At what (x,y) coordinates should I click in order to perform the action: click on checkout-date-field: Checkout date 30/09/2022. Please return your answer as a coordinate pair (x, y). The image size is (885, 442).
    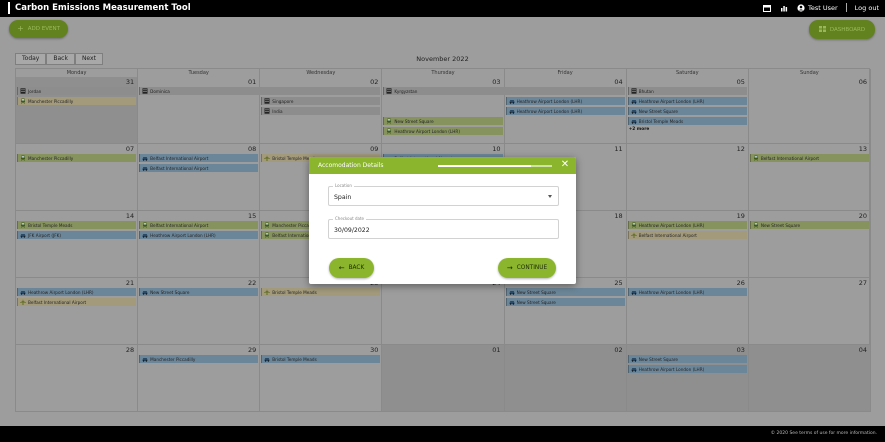
    Looking at the image, I should click on (443, 227).